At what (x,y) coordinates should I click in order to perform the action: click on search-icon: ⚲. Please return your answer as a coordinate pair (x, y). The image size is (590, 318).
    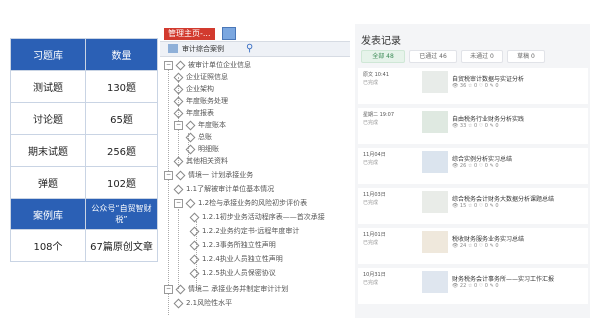
    Looking at the image, I should click on (249, 49).